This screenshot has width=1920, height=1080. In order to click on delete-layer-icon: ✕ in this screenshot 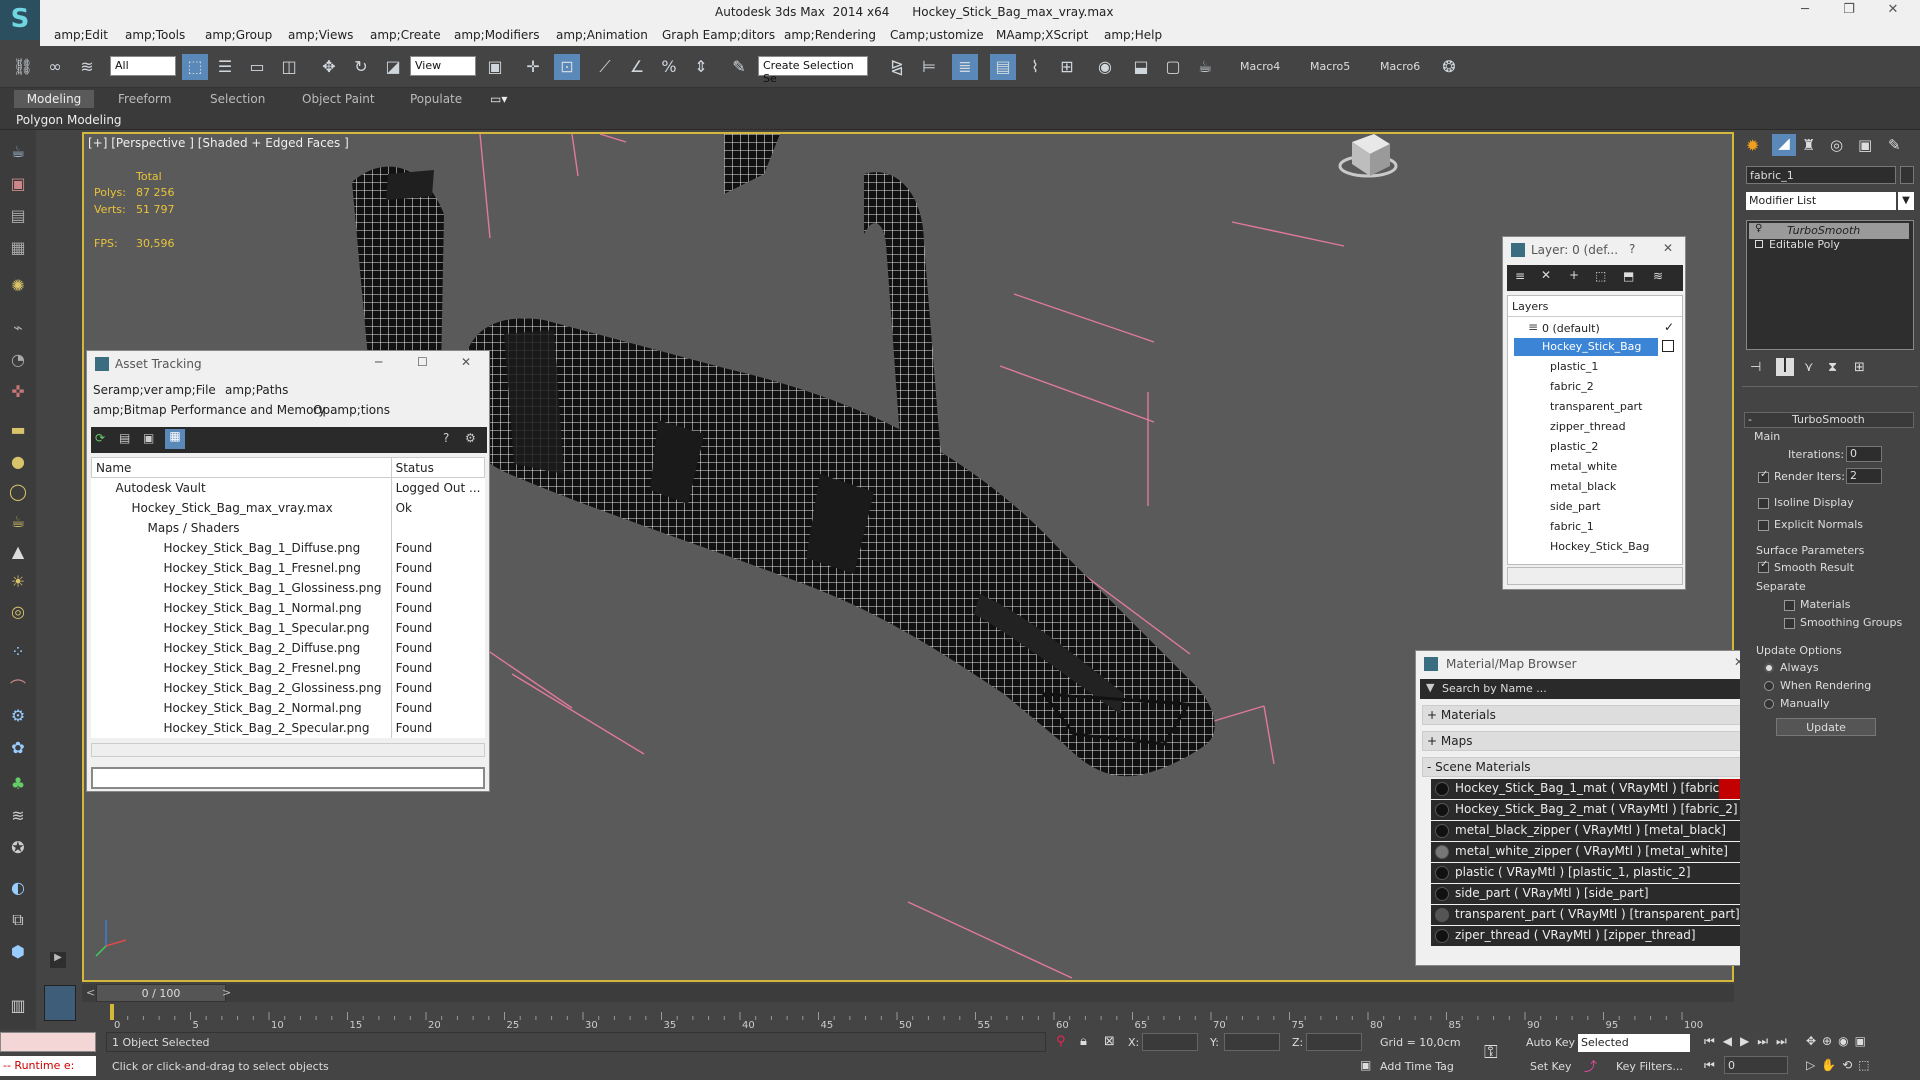, I will do `click(1546, 275)`.